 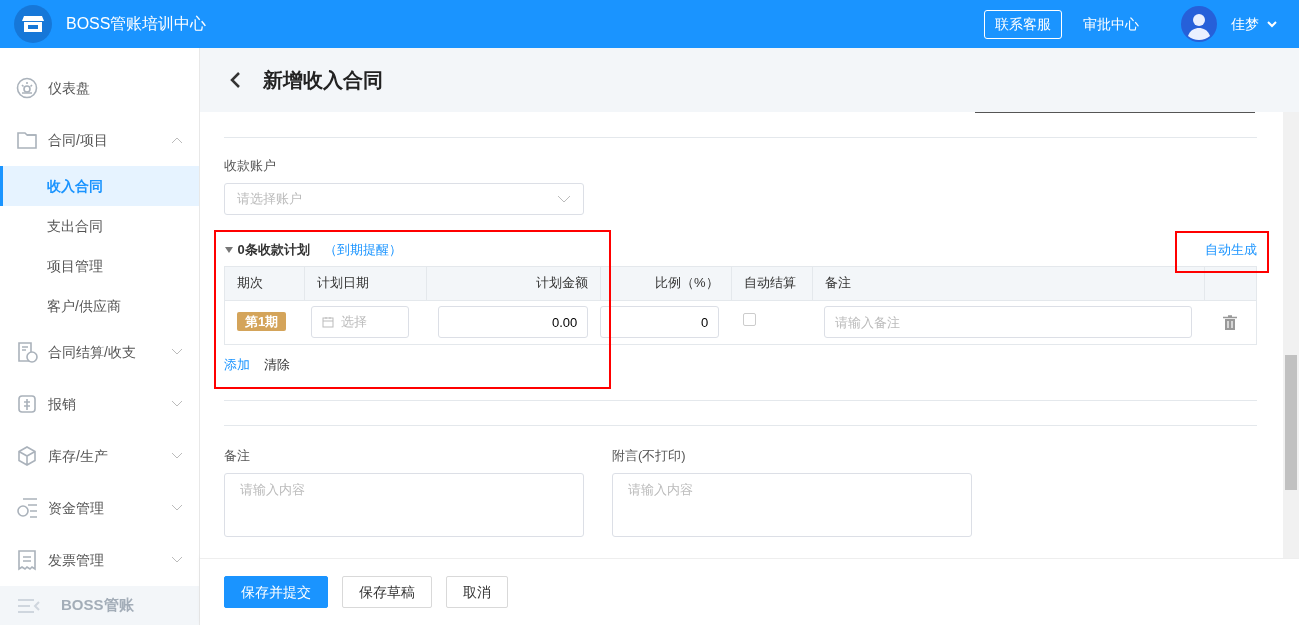 I want to click on cube-icon, so click(x=27, y=456).